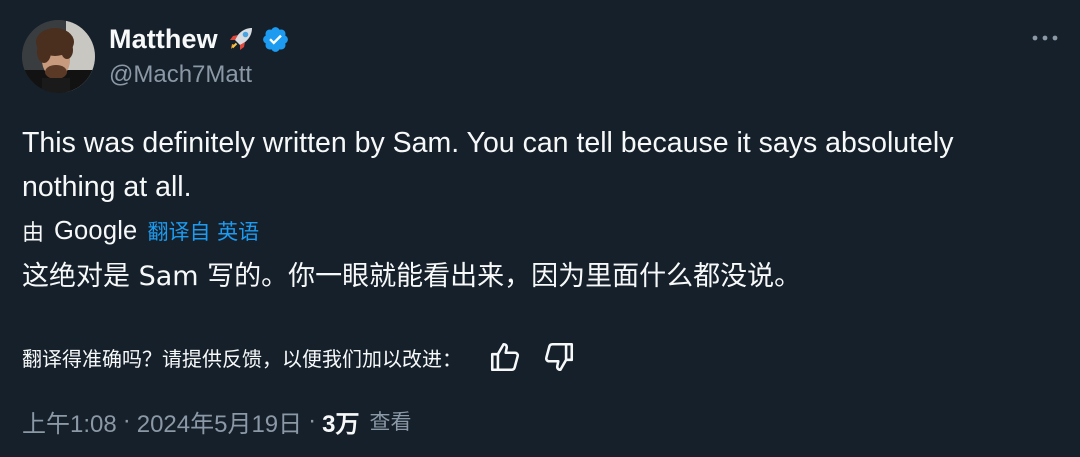  Describe the element at coordinates (1045, 38) in the screenshot. I see `more-dots-icon` at that location.